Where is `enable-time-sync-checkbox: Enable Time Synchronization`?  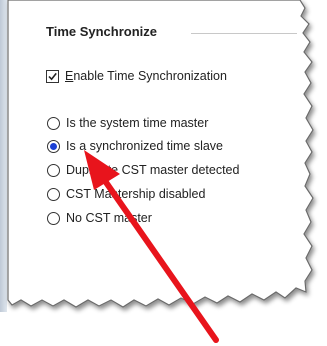
enable-time-sync-checkbox: Enable Time Synchronization is located at coordinates (136, 76).